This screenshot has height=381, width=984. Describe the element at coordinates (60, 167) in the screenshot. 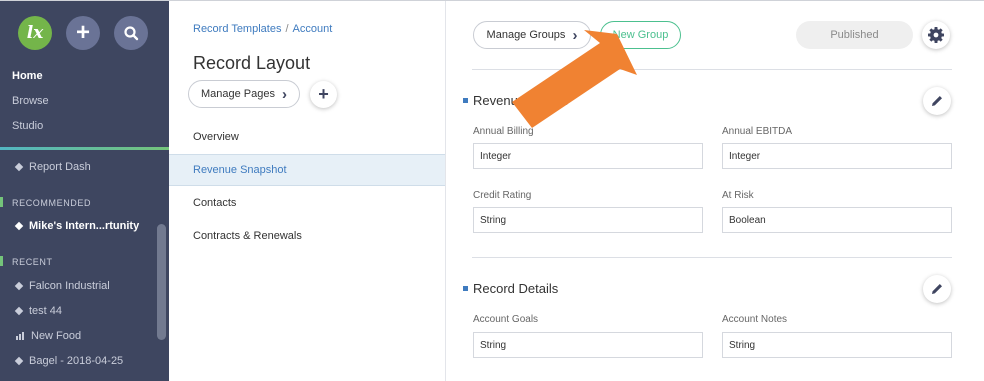

I see `pinned-item-label: Report Dash` at that location.